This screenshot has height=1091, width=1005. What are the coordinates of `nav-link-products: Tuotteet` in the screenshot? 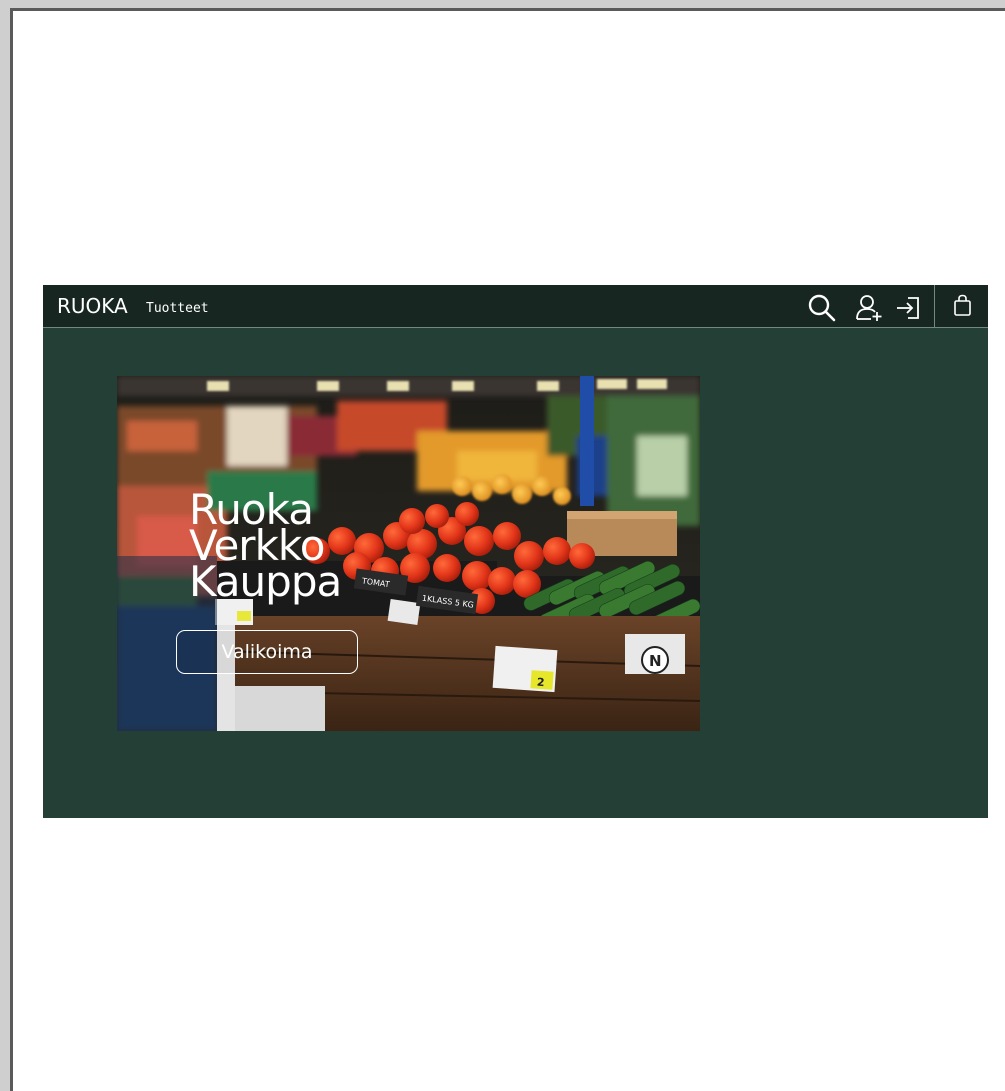 It's located at (177, 308).